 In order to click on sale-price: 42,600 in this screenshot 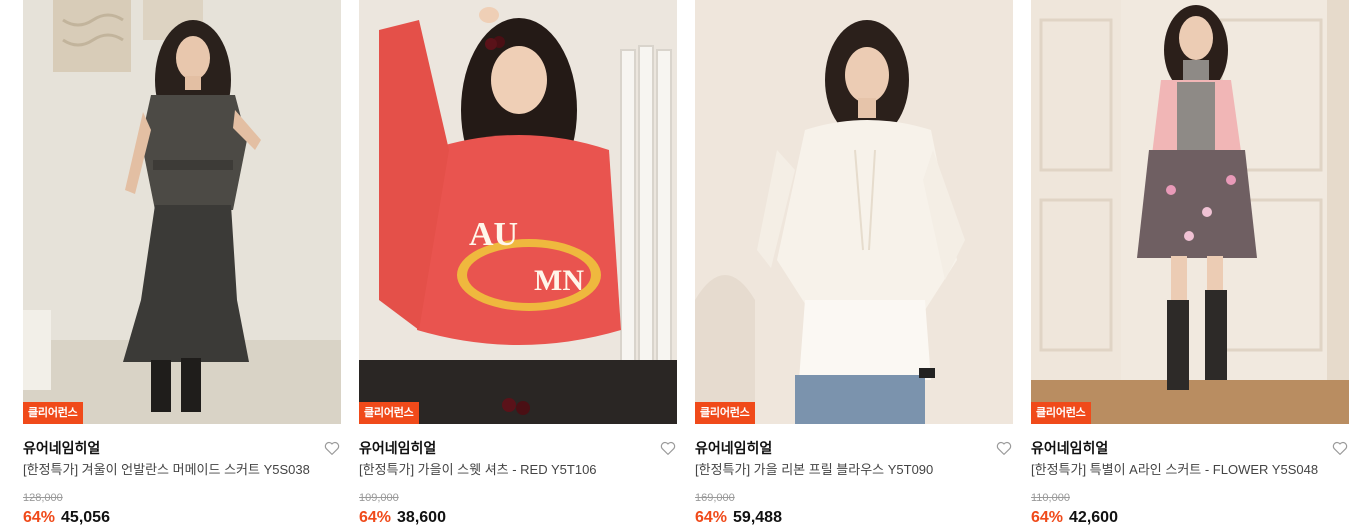, I will do `click(1093, 517)`.